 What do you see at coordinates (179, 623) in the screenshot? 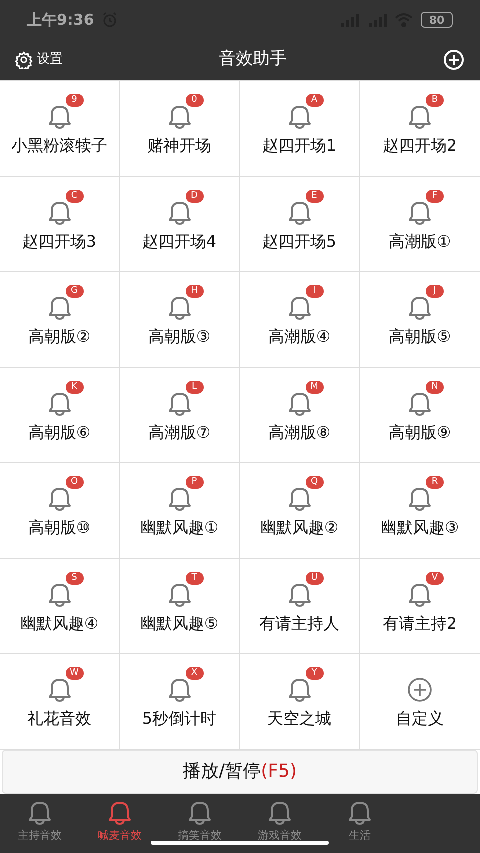
I see `sound-label: 幽默风趣⑤` at bounding box center [179, 623].